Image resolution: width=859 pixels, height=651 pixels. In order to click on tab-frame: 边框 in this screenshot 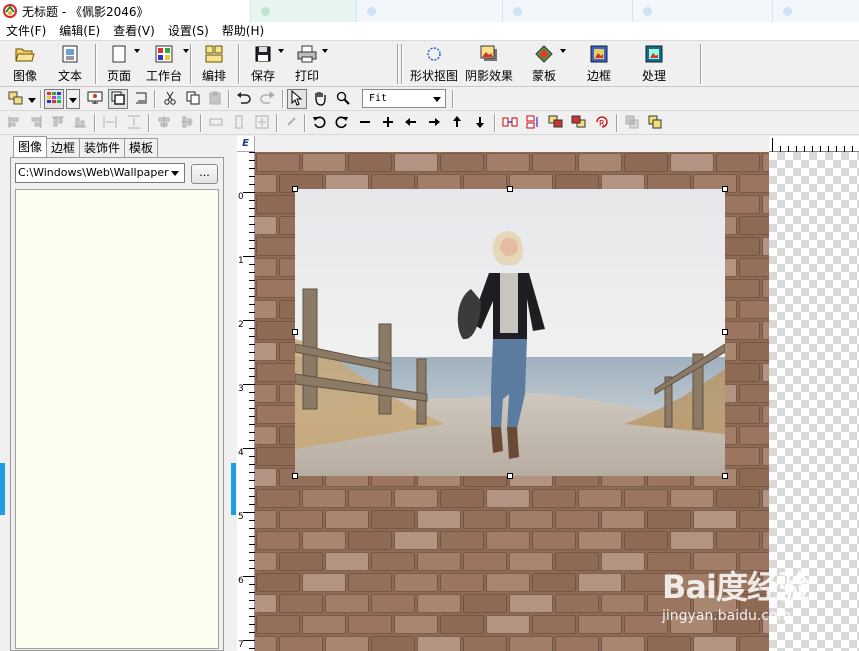, I will do `click(63, 147)`.